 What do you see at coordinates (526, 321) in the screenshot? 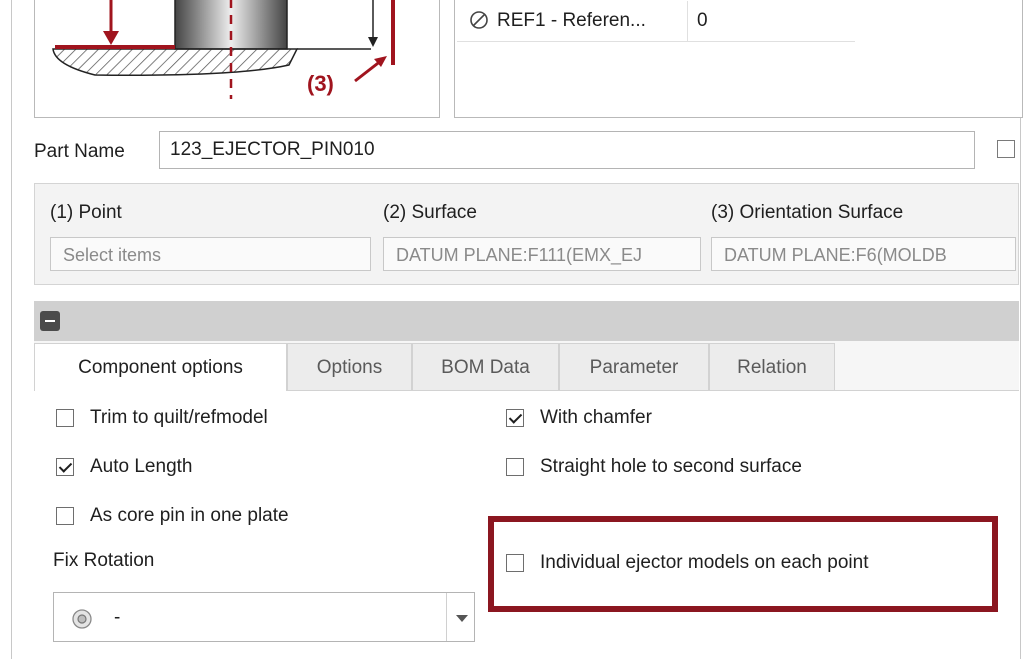
I see `options-section-header` at bounding box center [526, 321].